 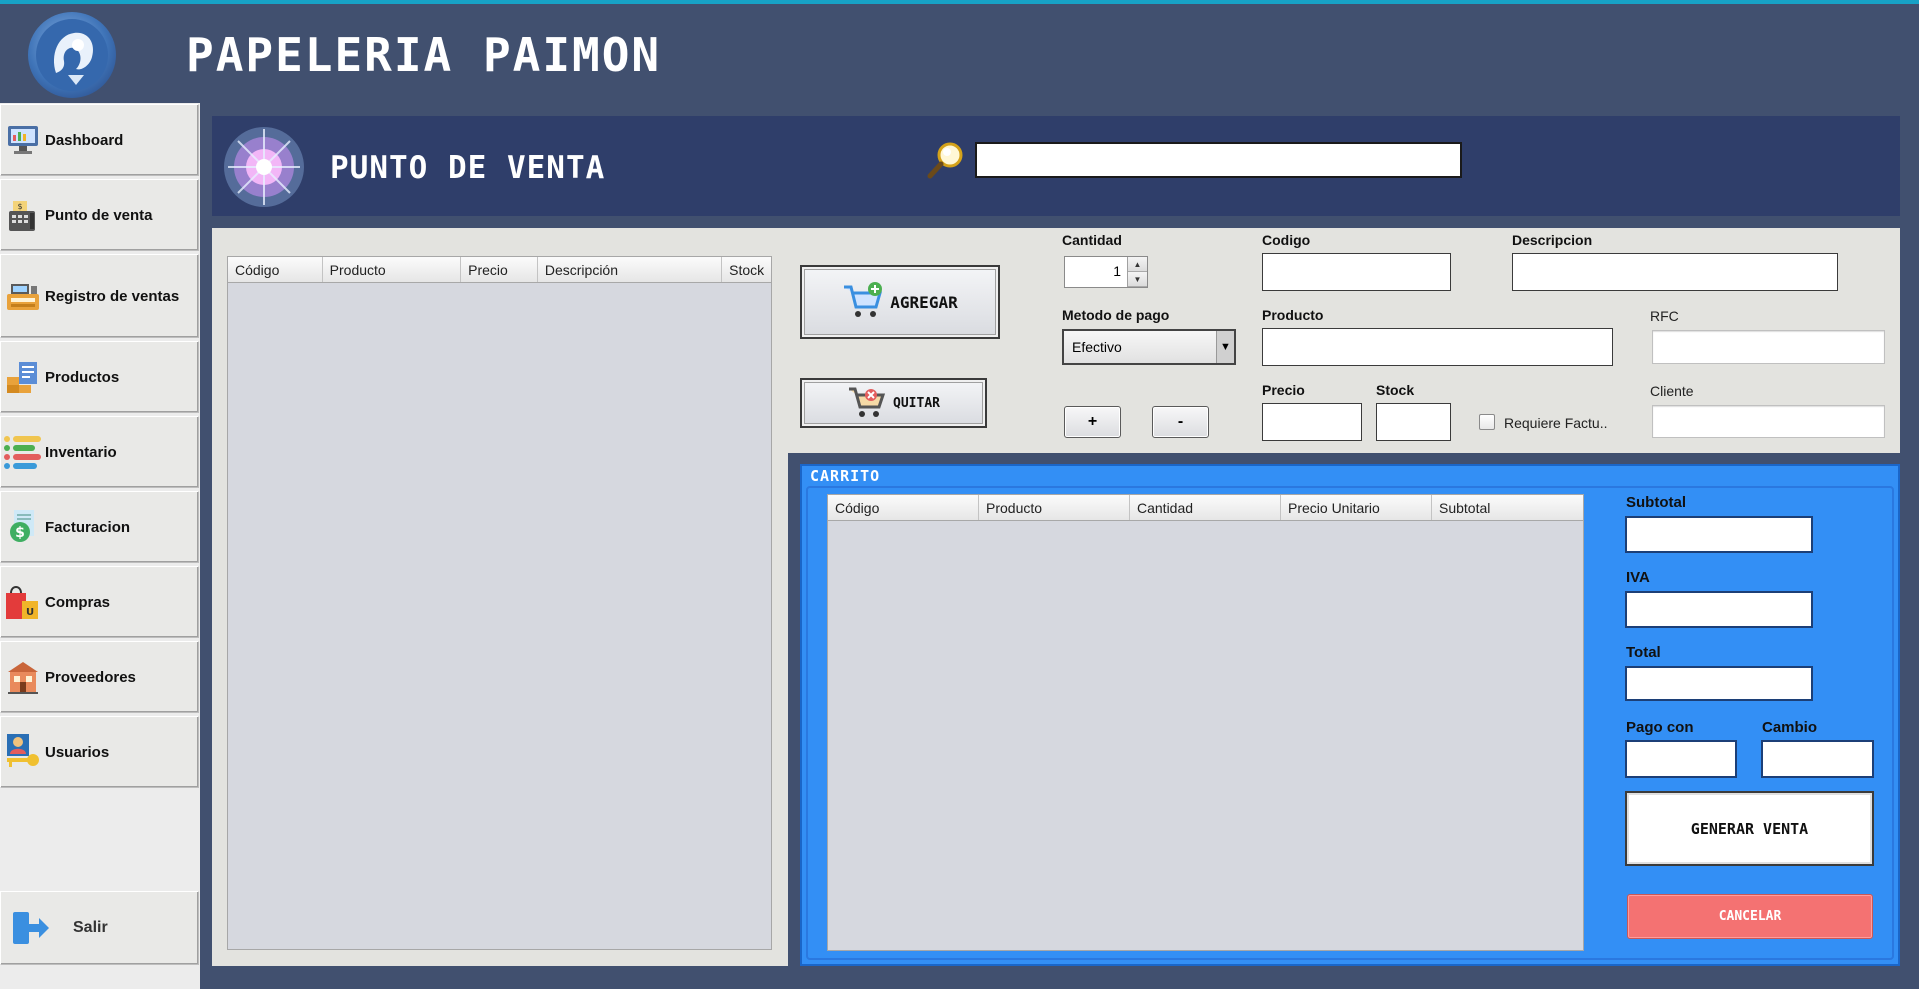 What do you see at coordinates (23, 752) in the screenshot?
I see `users-icon` at bounding box center [23, 752].